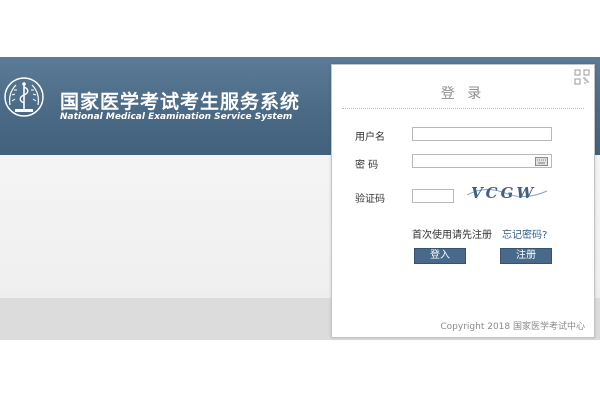 This screenshot has width=600, height=400. I want to click on username-label: 用户名, so click(370, 137).